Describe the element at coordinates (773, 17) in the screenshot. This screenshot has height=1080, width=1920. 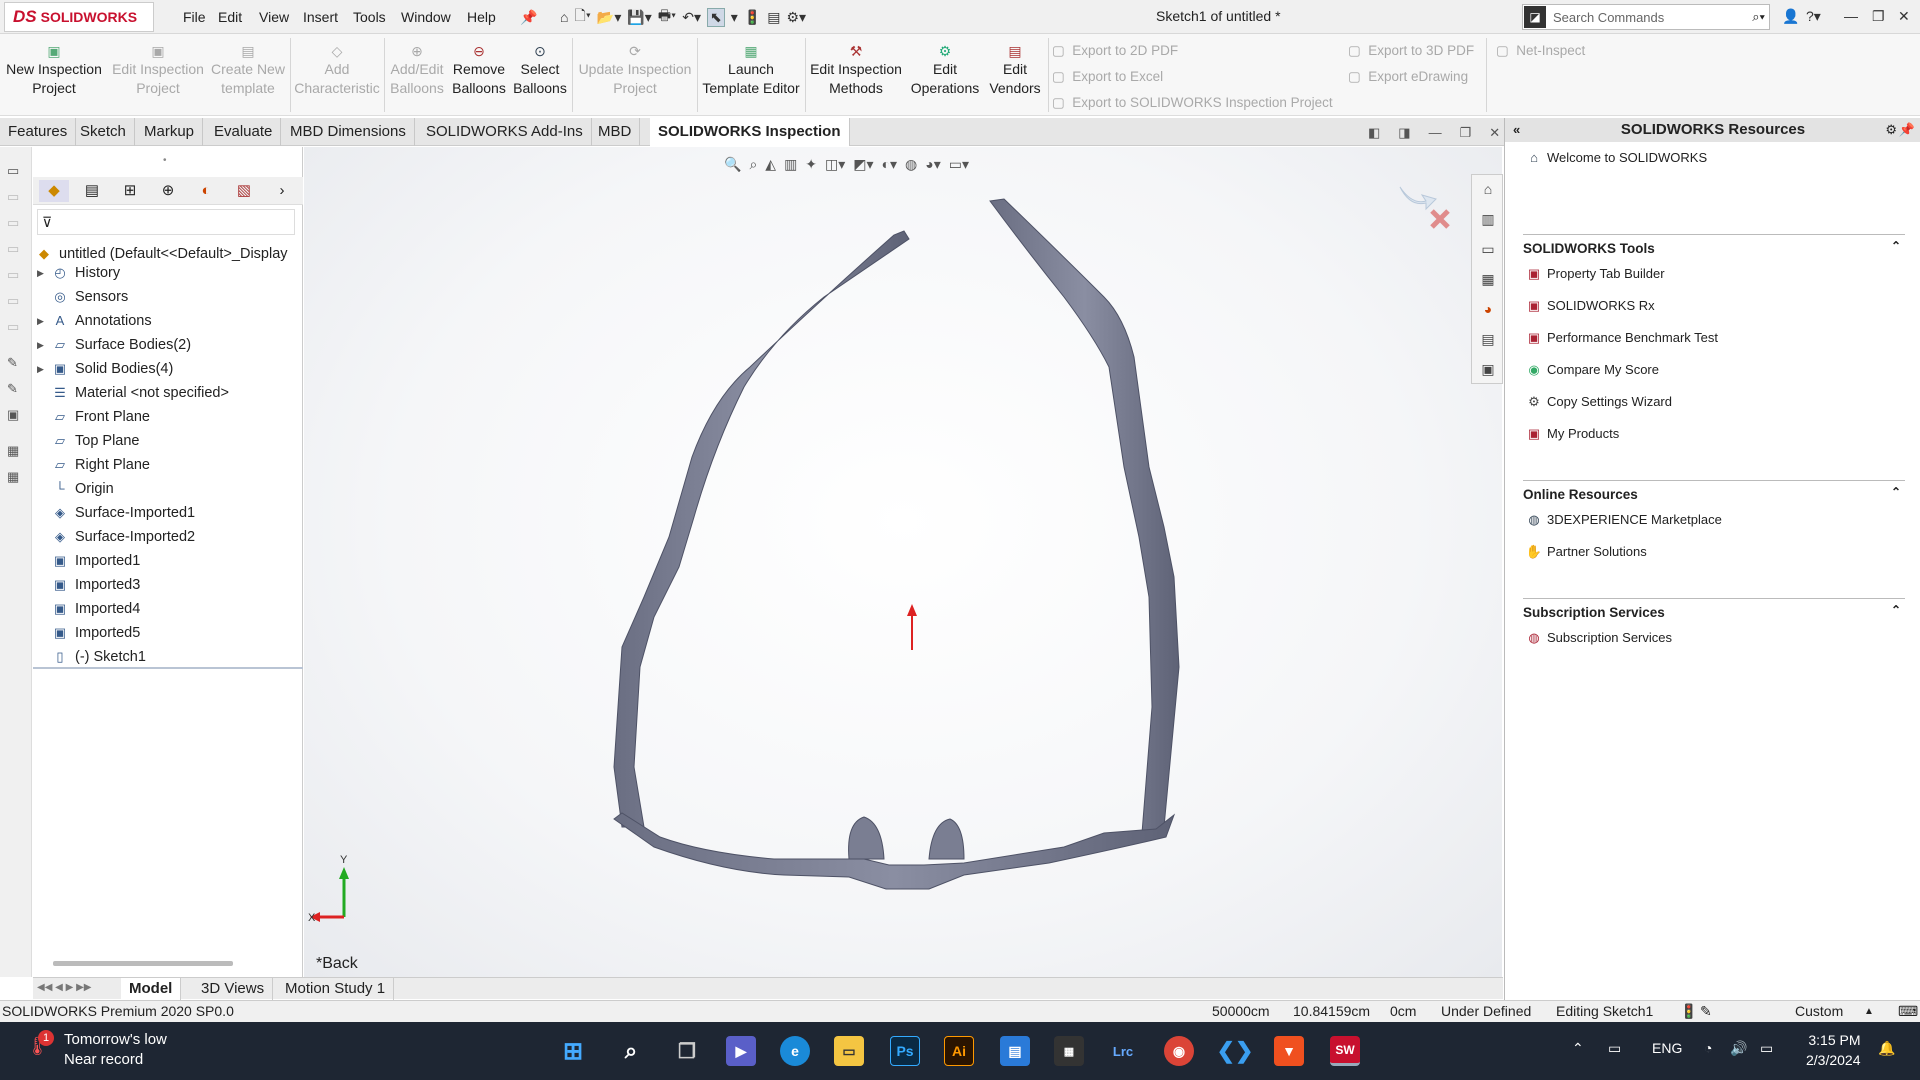
I see `file-properties-icon: ▤` at that location.